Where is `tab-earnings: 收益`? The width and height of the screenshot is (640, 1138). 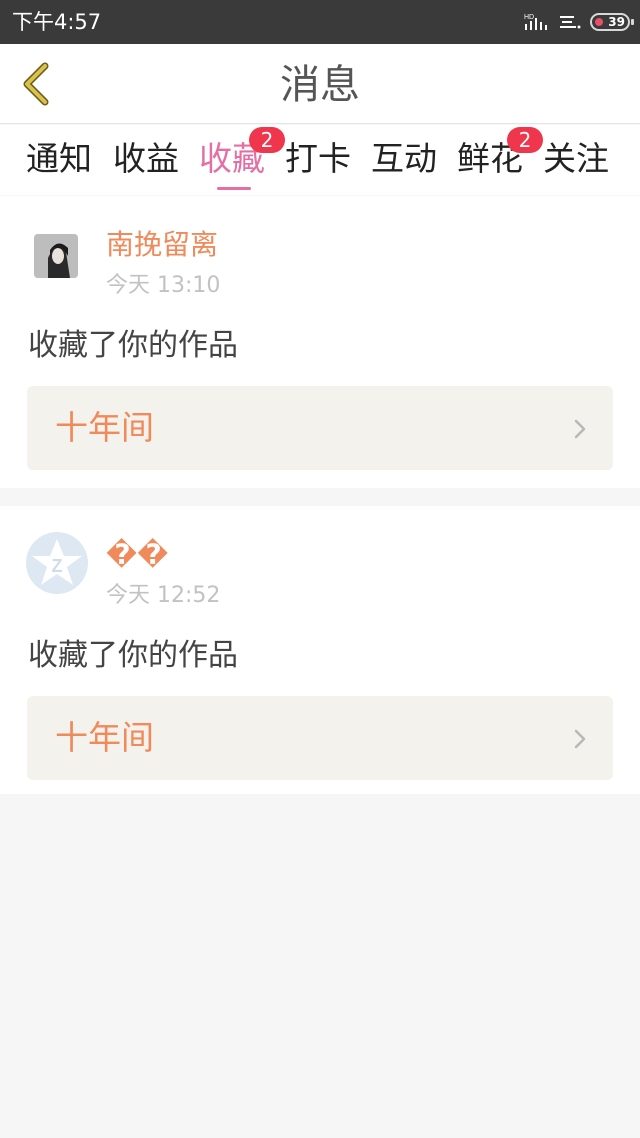 tab-earnings: 收益 is located at coordinates (146, 162).